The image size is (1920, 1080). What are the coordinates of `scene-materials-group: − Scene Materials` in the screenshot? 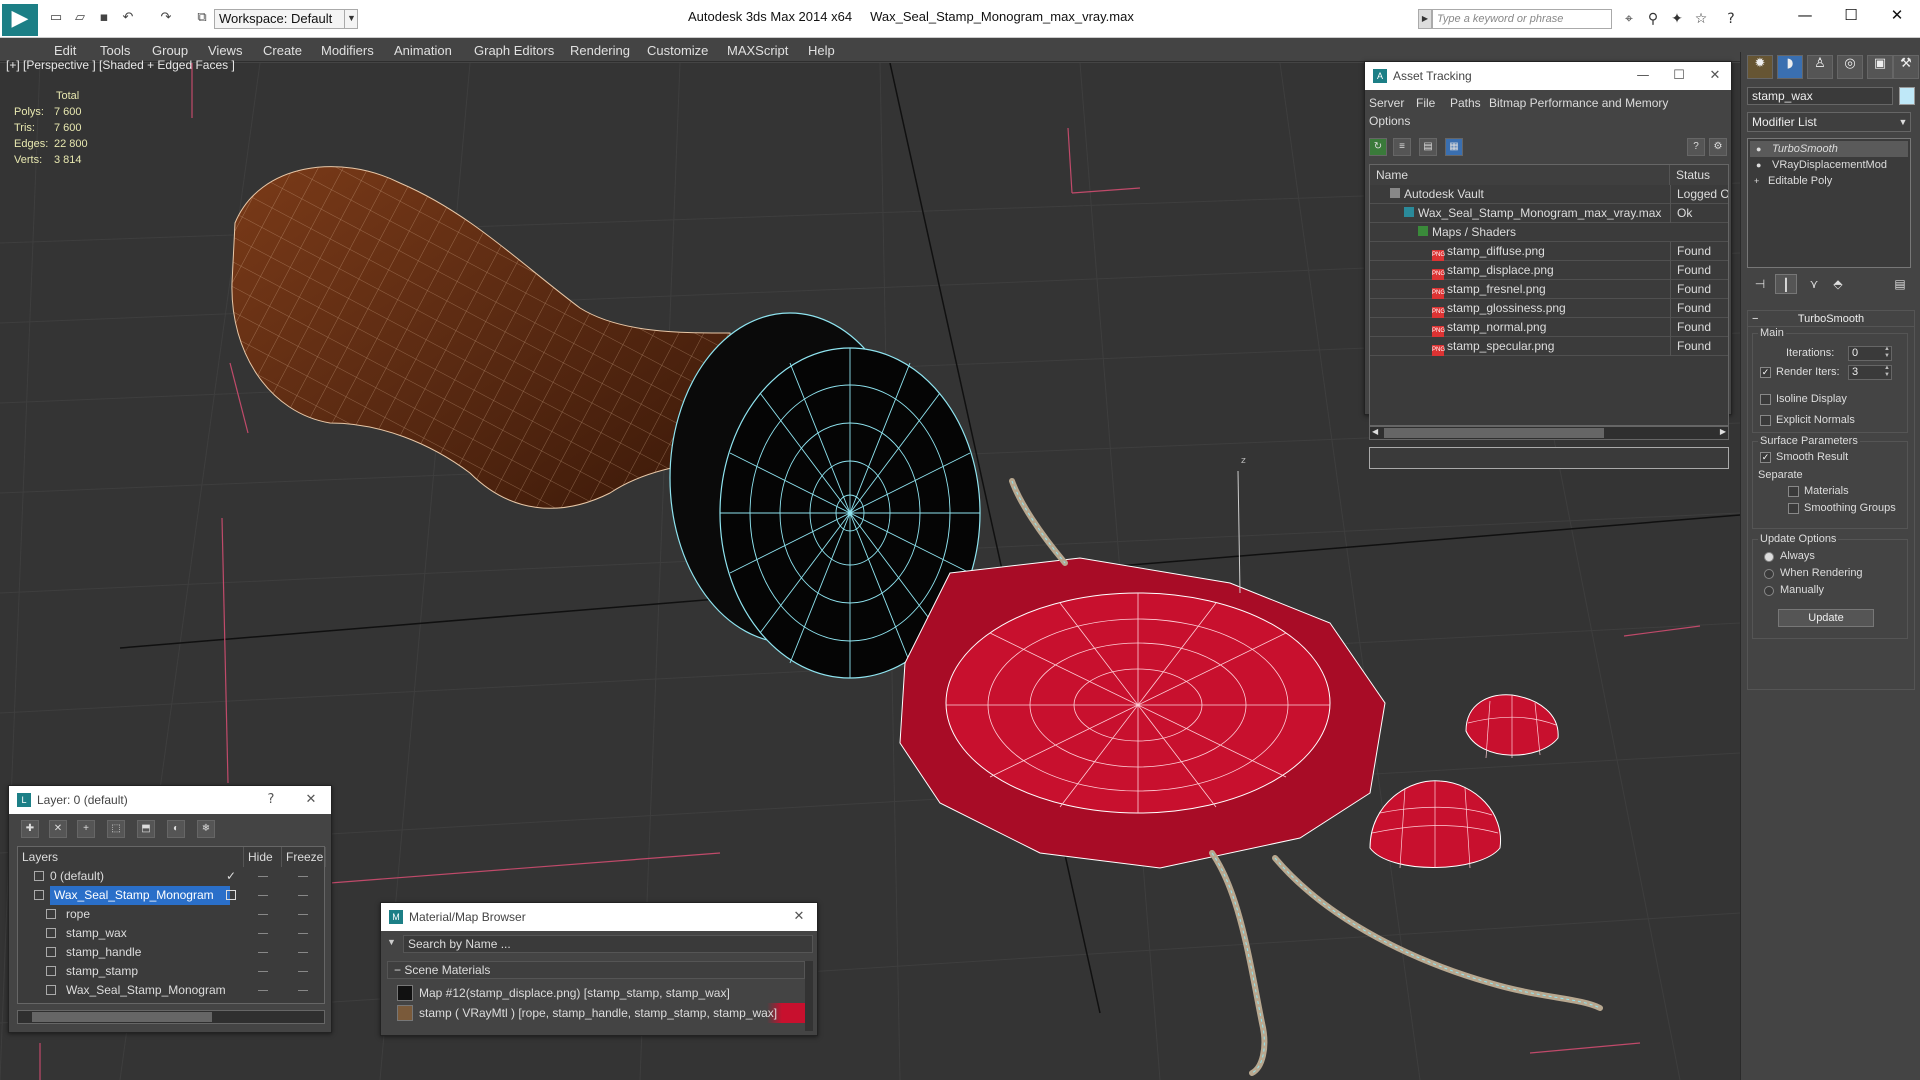 It's located at (596, 970).